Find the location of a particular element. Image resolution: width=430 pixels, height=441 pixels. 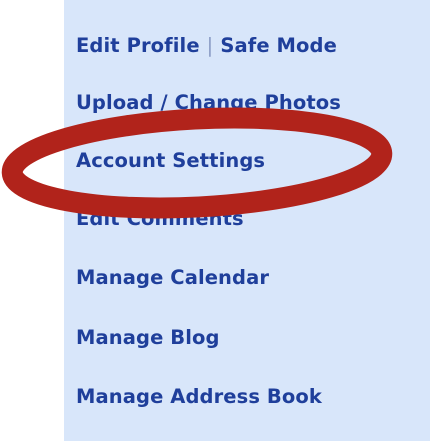

menu-item-manage-calendar: Manage Calendar is located at coordinates (172, 278).